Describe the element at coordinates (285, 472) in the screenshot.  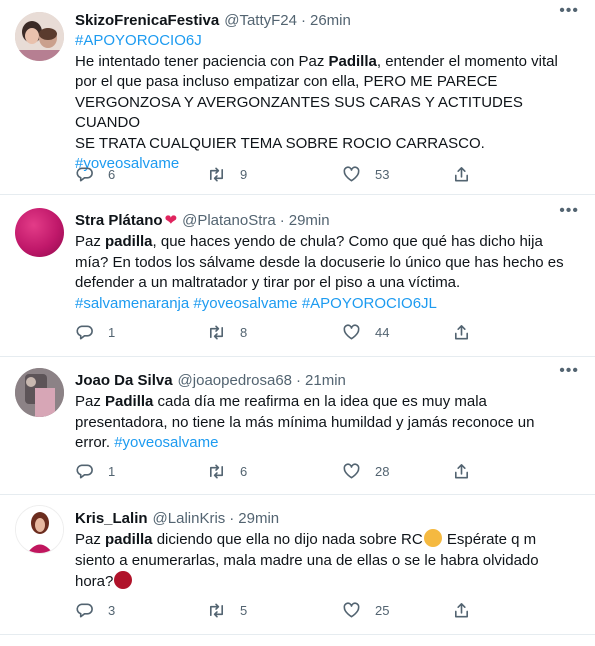
I see `action-bar: 1 6 28` at that location.